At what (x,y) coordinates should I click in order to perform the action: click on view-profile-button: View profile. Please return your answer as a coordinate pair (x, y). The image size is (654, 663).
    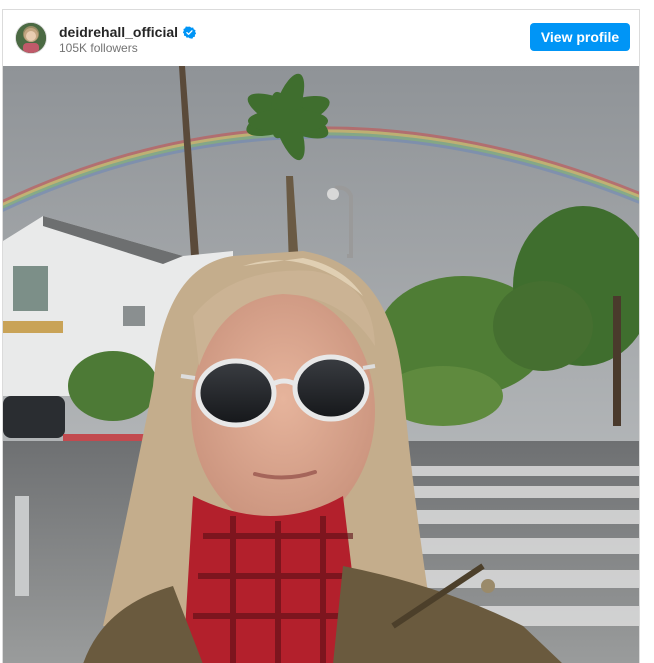
    Looking at the image, I should click on (580, 37).